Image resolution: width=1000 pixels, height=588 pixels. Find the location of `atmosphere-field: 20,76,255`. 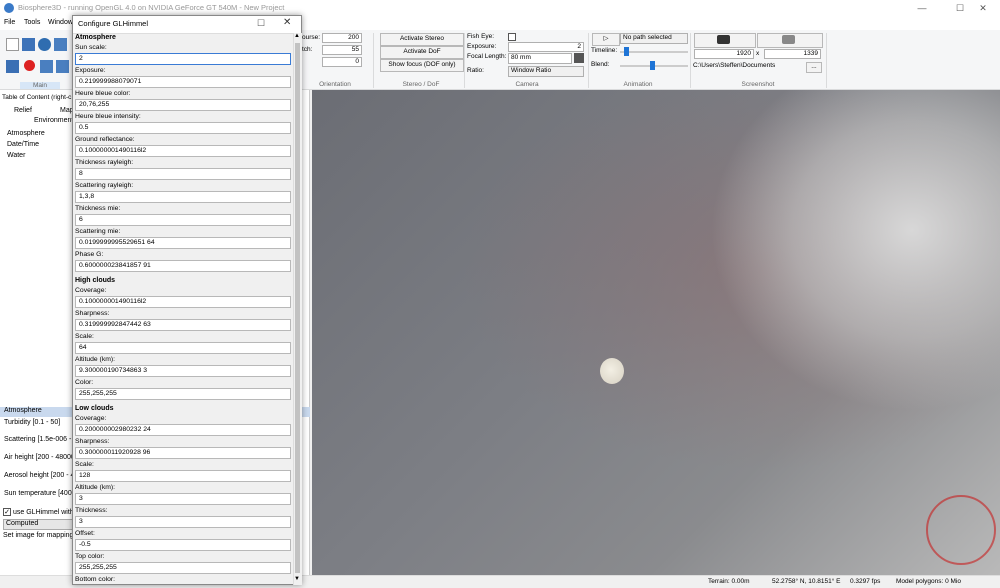

atmosphere-field: 20,76,255 is located at coordinates (183, 105).